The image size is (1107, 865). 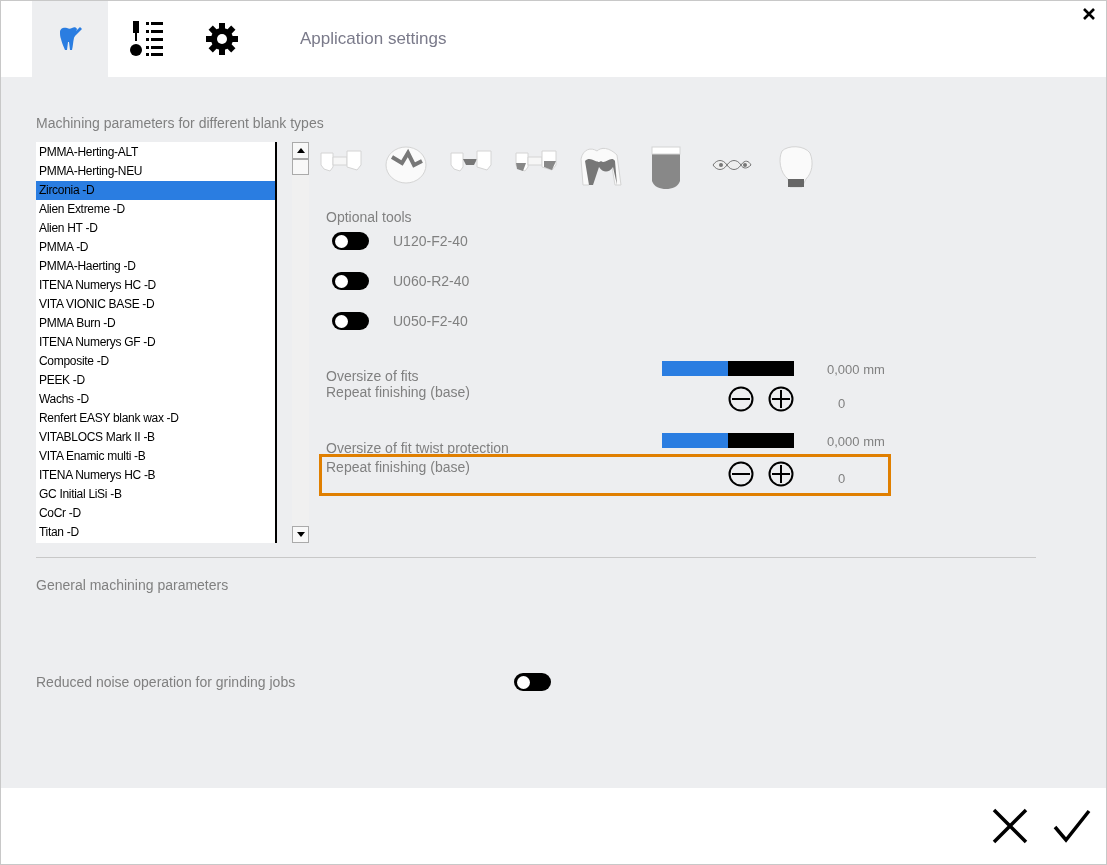 I want to click on blank-list-item: VITA VIONIC BASE -D, so click(x=155, y=304).